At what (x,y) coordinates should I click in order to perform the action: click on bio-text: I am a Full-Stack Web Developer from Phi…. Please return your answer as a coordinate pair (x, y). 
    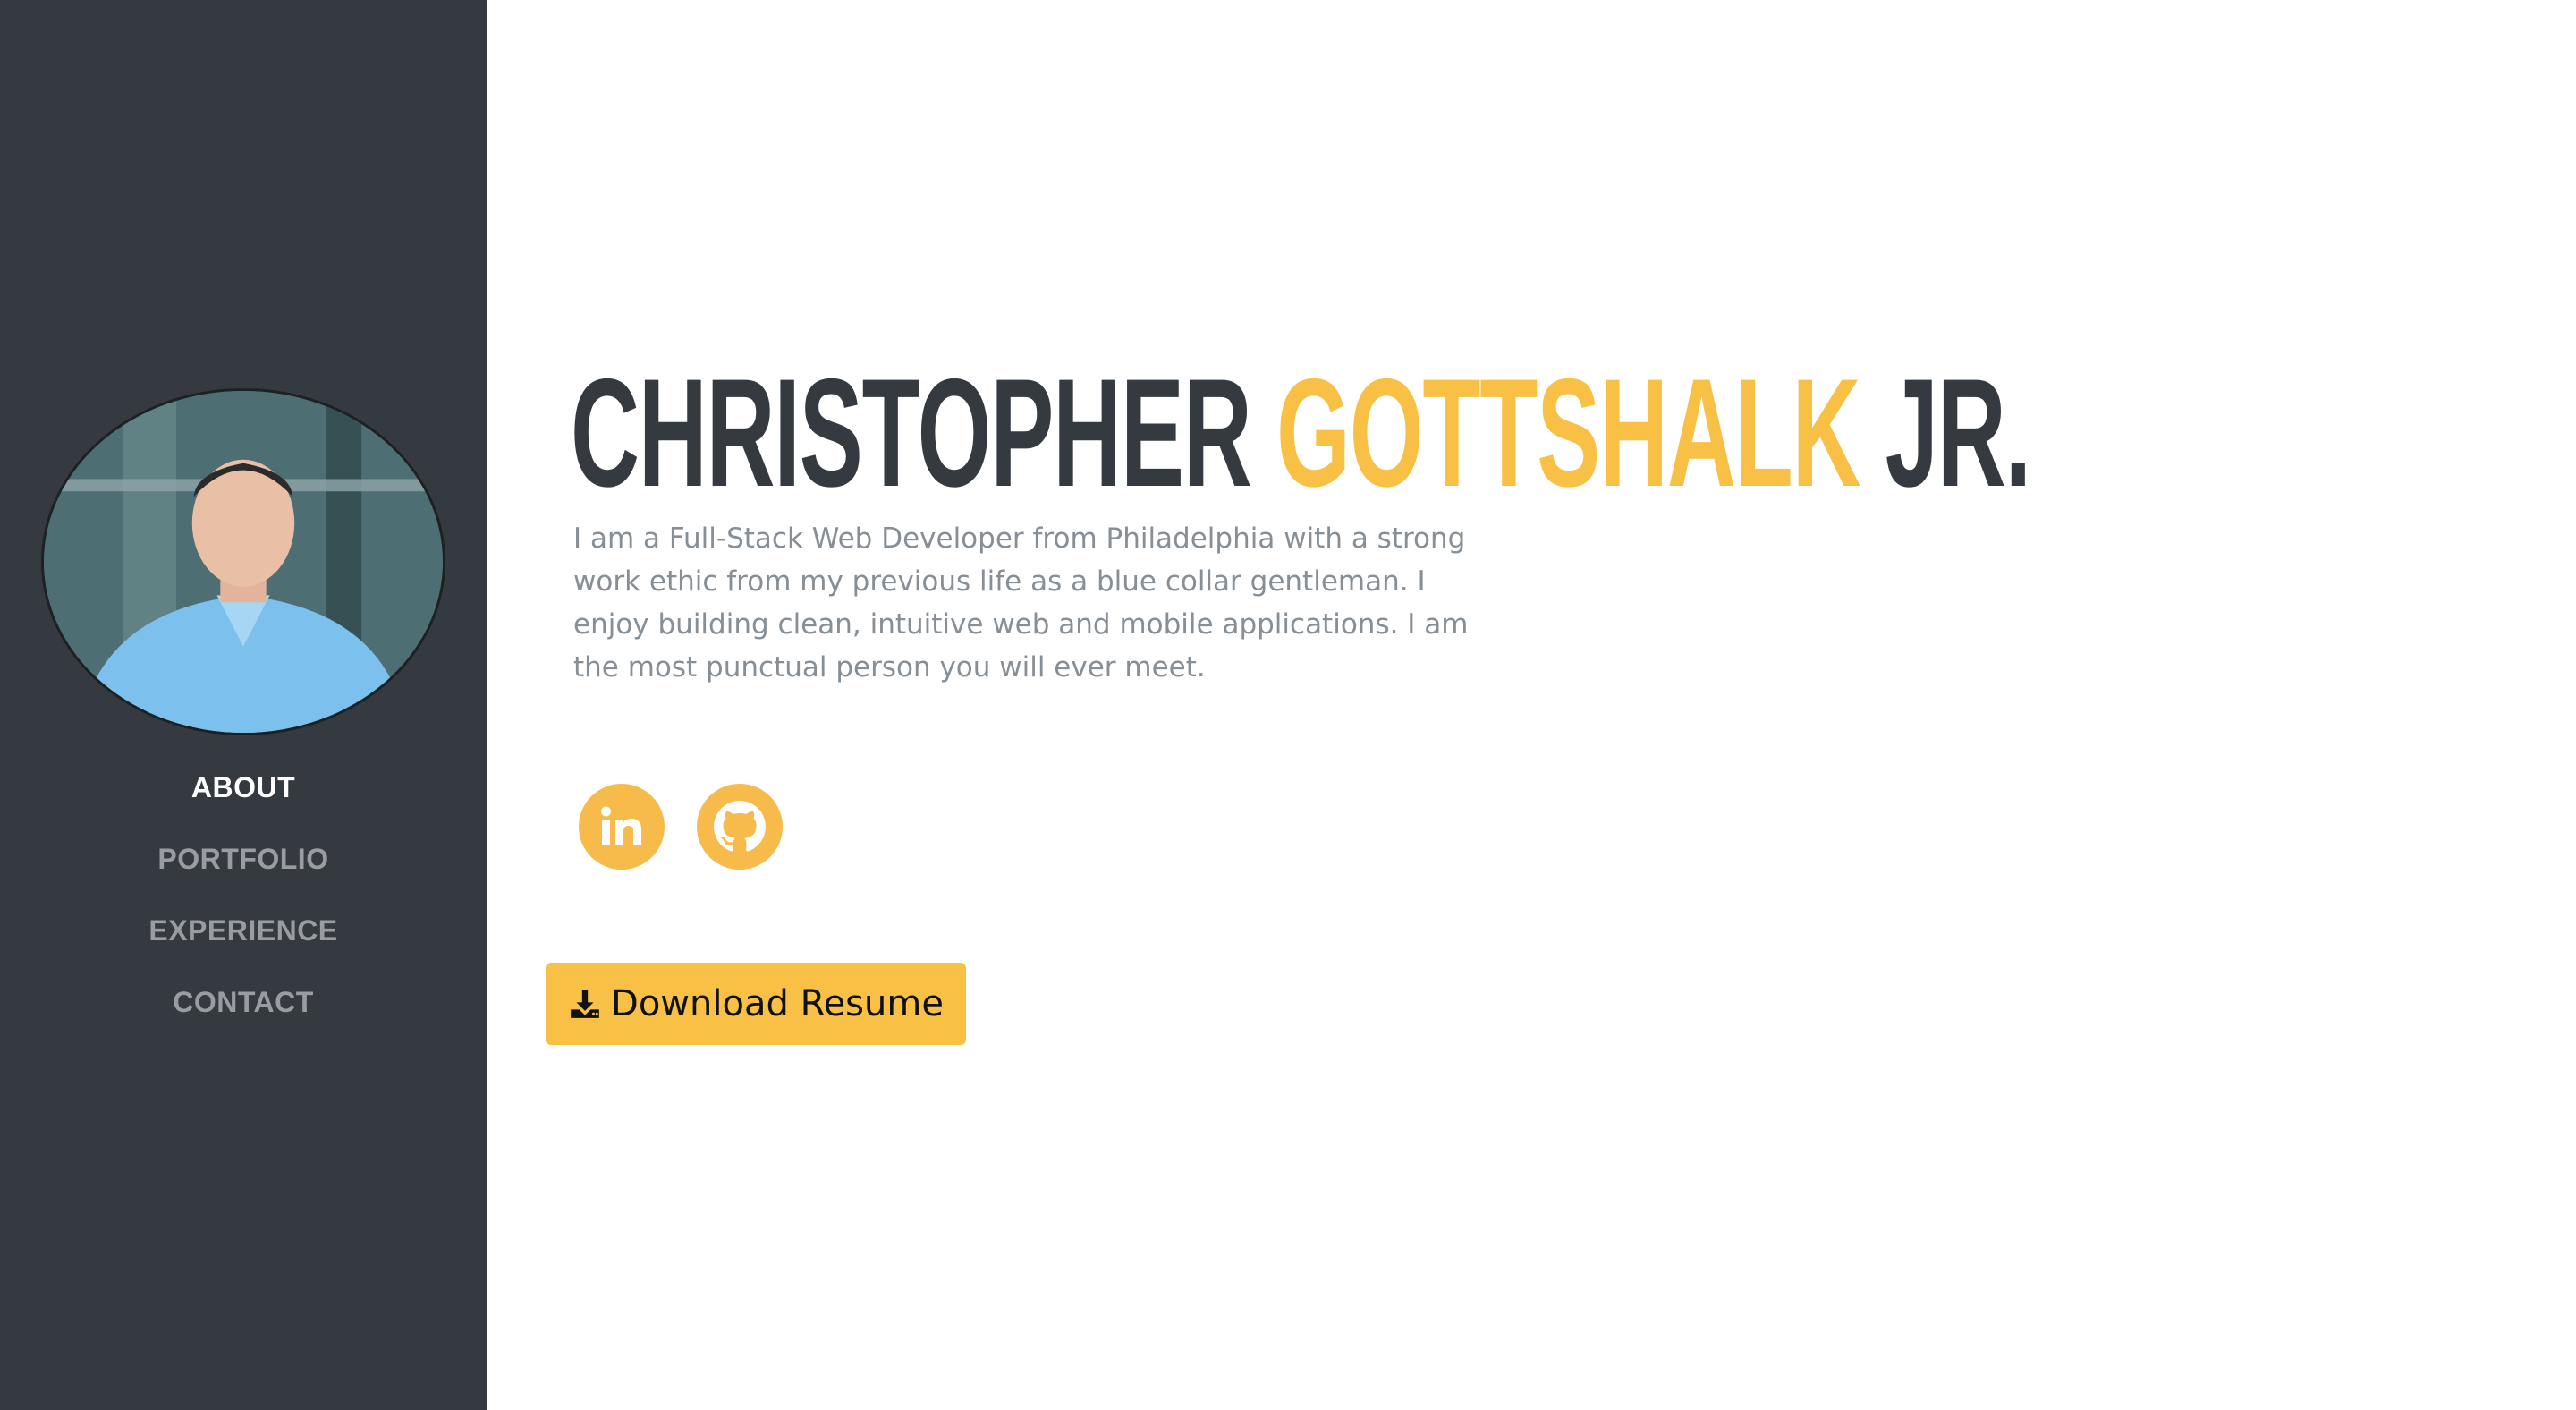
    Looking at the image, I should click on (1021, 603).